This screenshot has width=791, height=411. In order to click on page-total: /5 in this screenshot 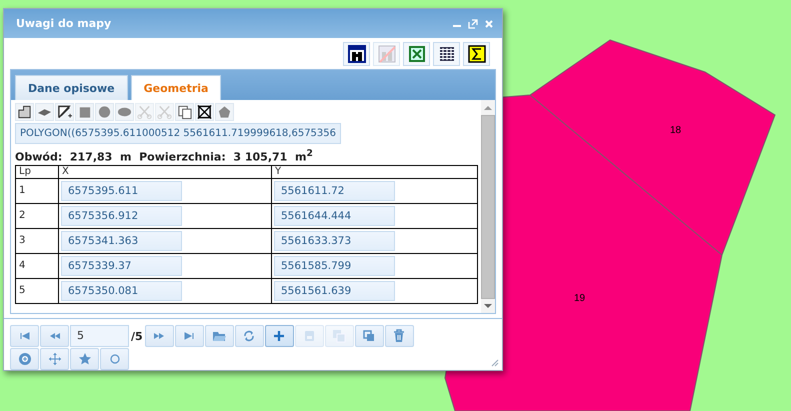, I will do `click(137, 336)`.